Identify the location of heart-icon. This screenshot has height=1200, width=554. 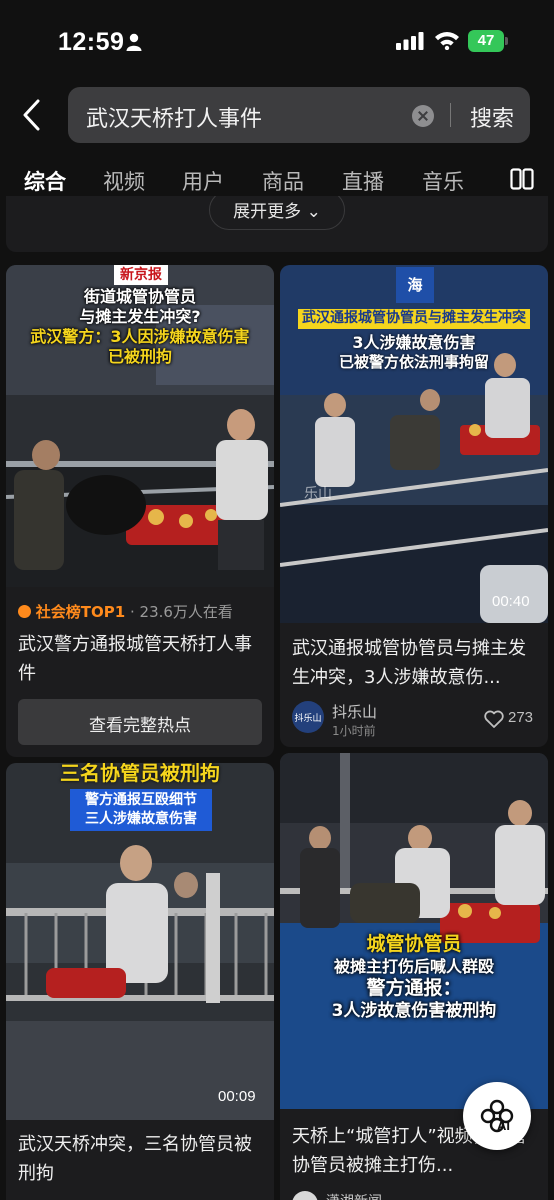
(494, 719).